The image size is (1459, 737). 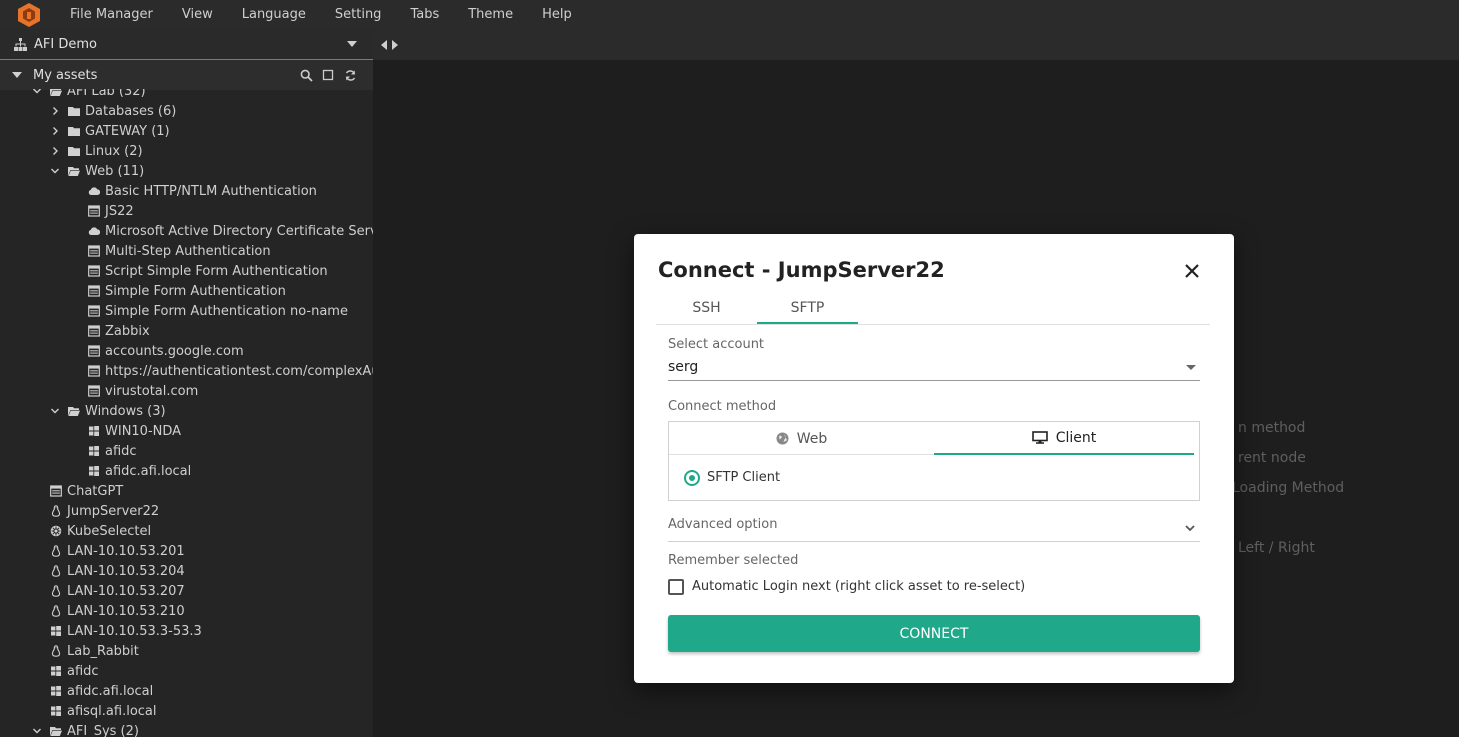 What do you see at coordinates (197, 14) in the screenshot?
I see `menu-view: View` at bounding box center [197, 14].